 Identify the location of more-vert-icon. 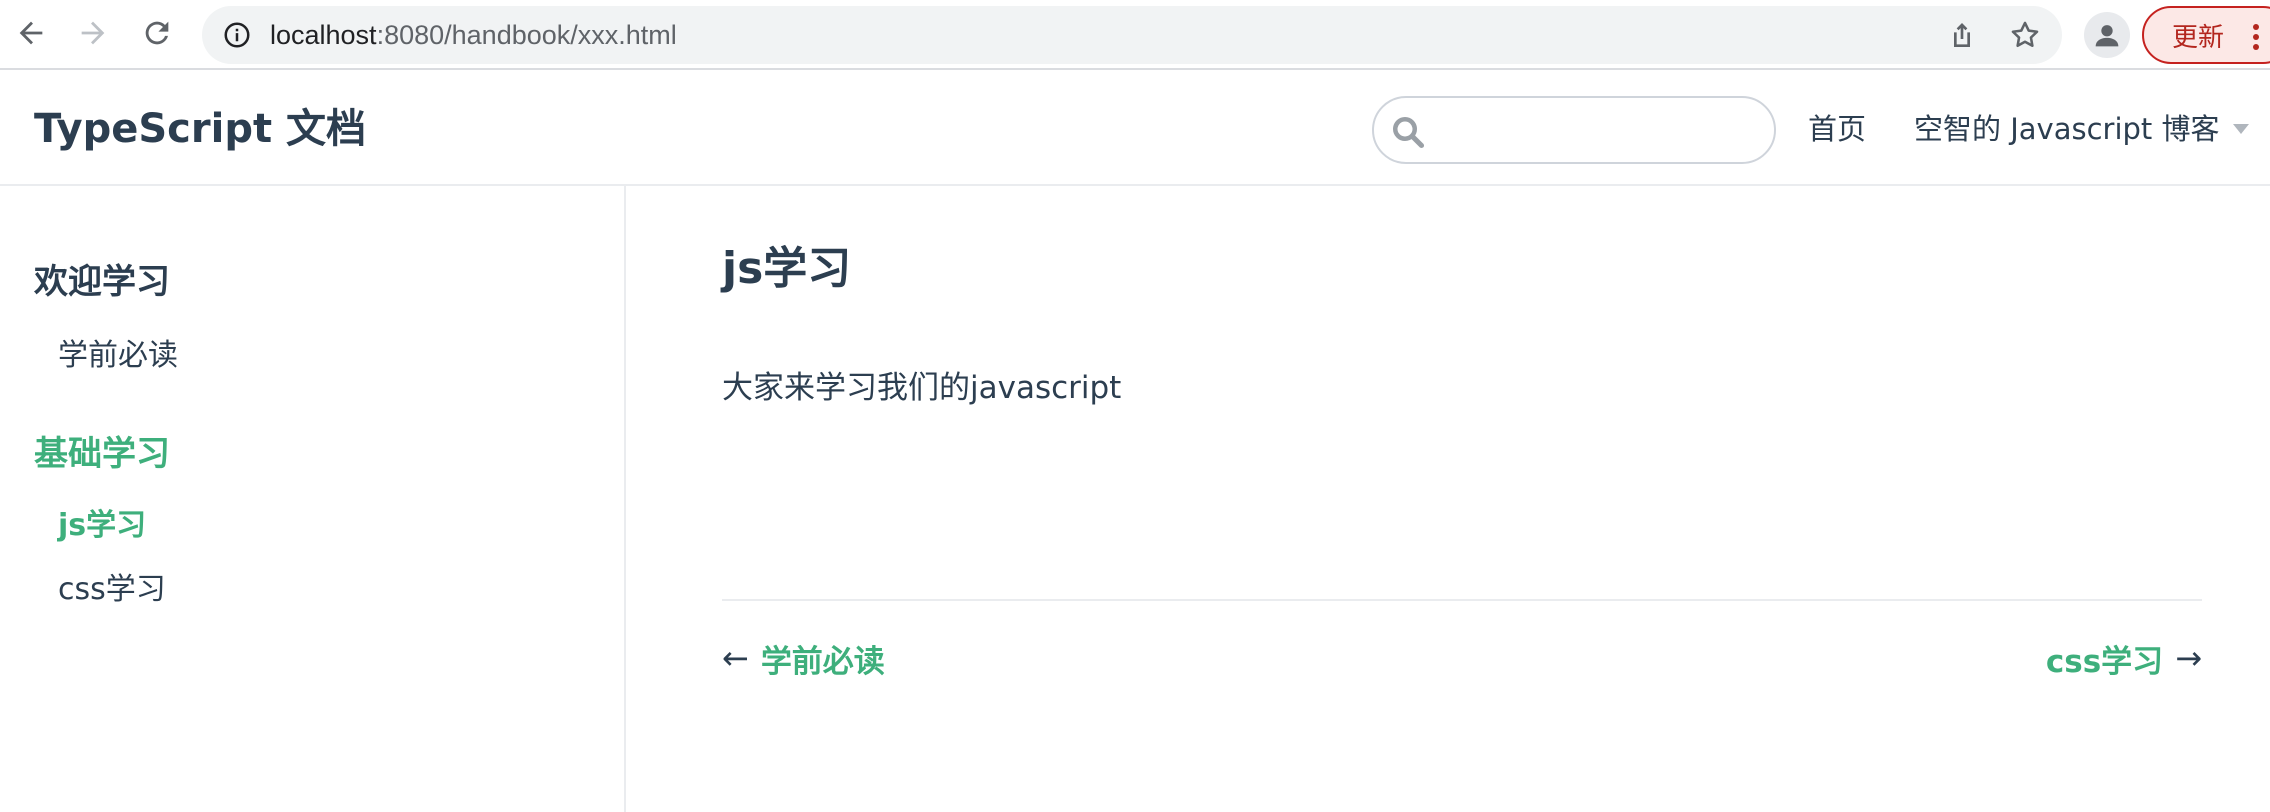
(2256, 37).